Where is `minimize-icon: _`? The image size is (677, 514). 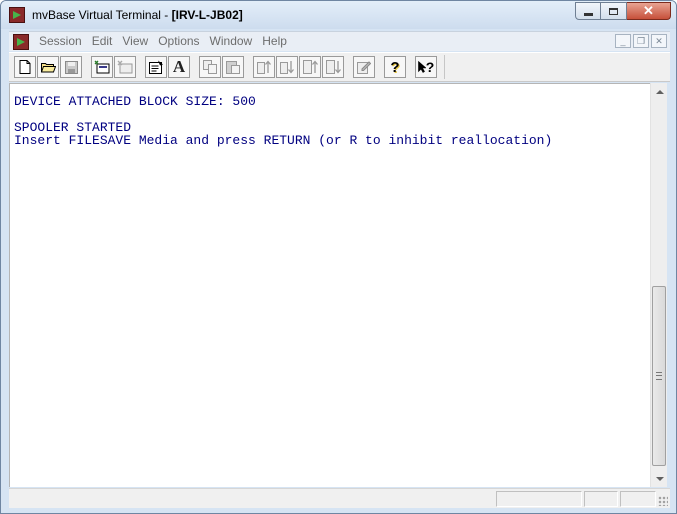 minimize-icon: _ is located at coordinates (623, 41).